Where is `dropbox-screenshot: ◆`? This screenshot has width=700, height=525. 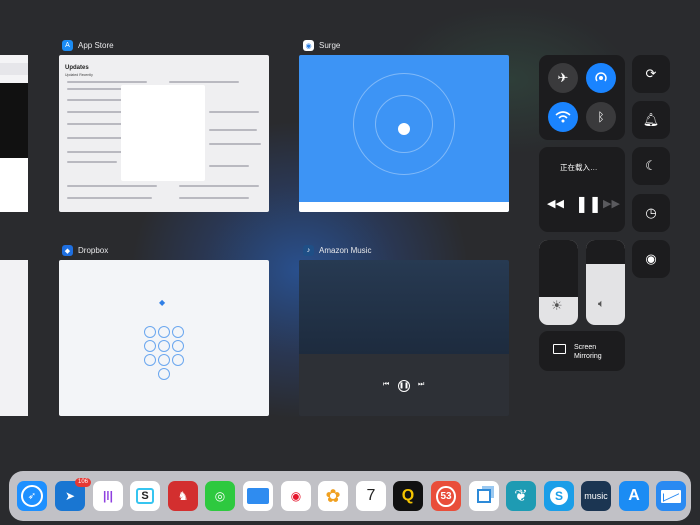
dropbox-screenshot: ◆ is located at coordinates (164, 338).